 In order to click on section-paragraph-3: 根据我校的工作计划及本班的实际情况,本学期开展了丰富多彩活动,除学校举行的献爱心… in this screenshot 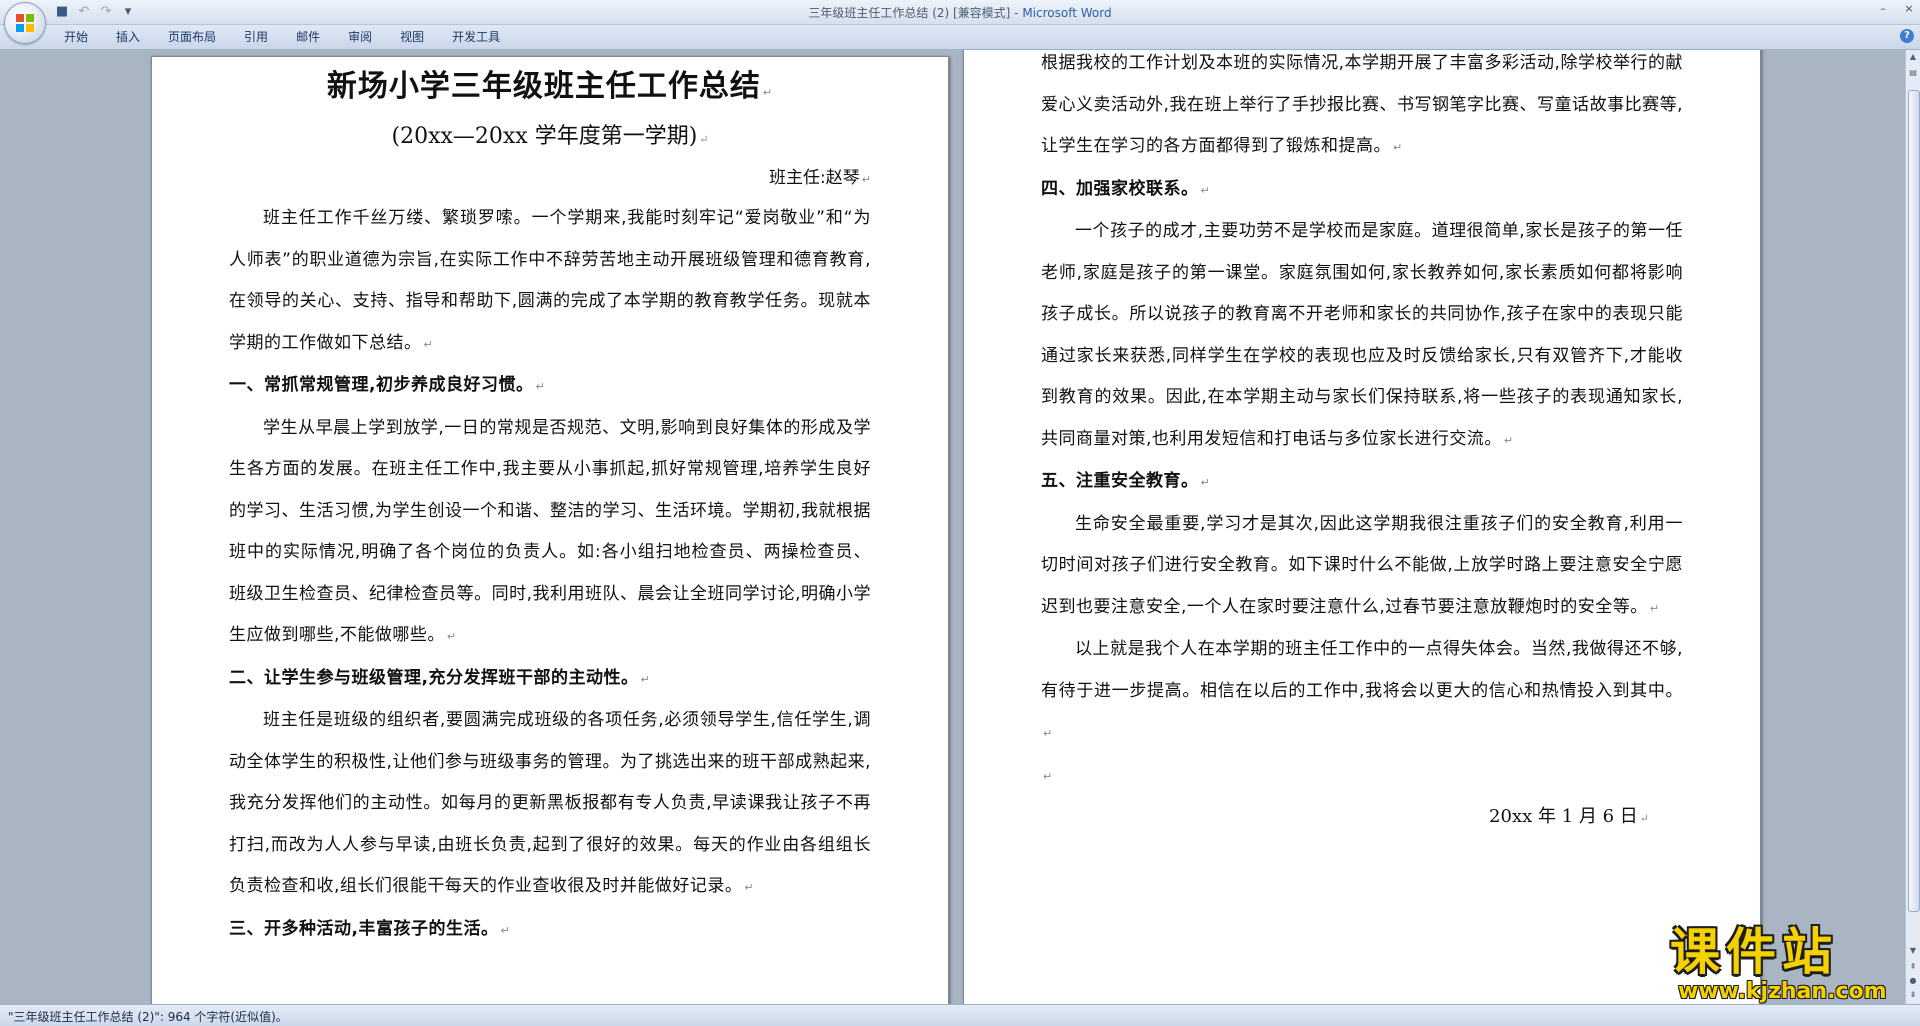, I will do `click(1362, 104)`.